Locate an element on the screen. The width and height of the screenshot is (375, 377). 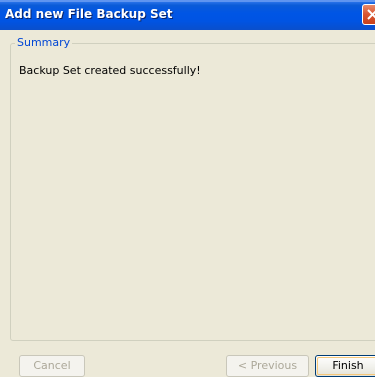
cancel-button: Cancel is located at coordinates (52, 366).